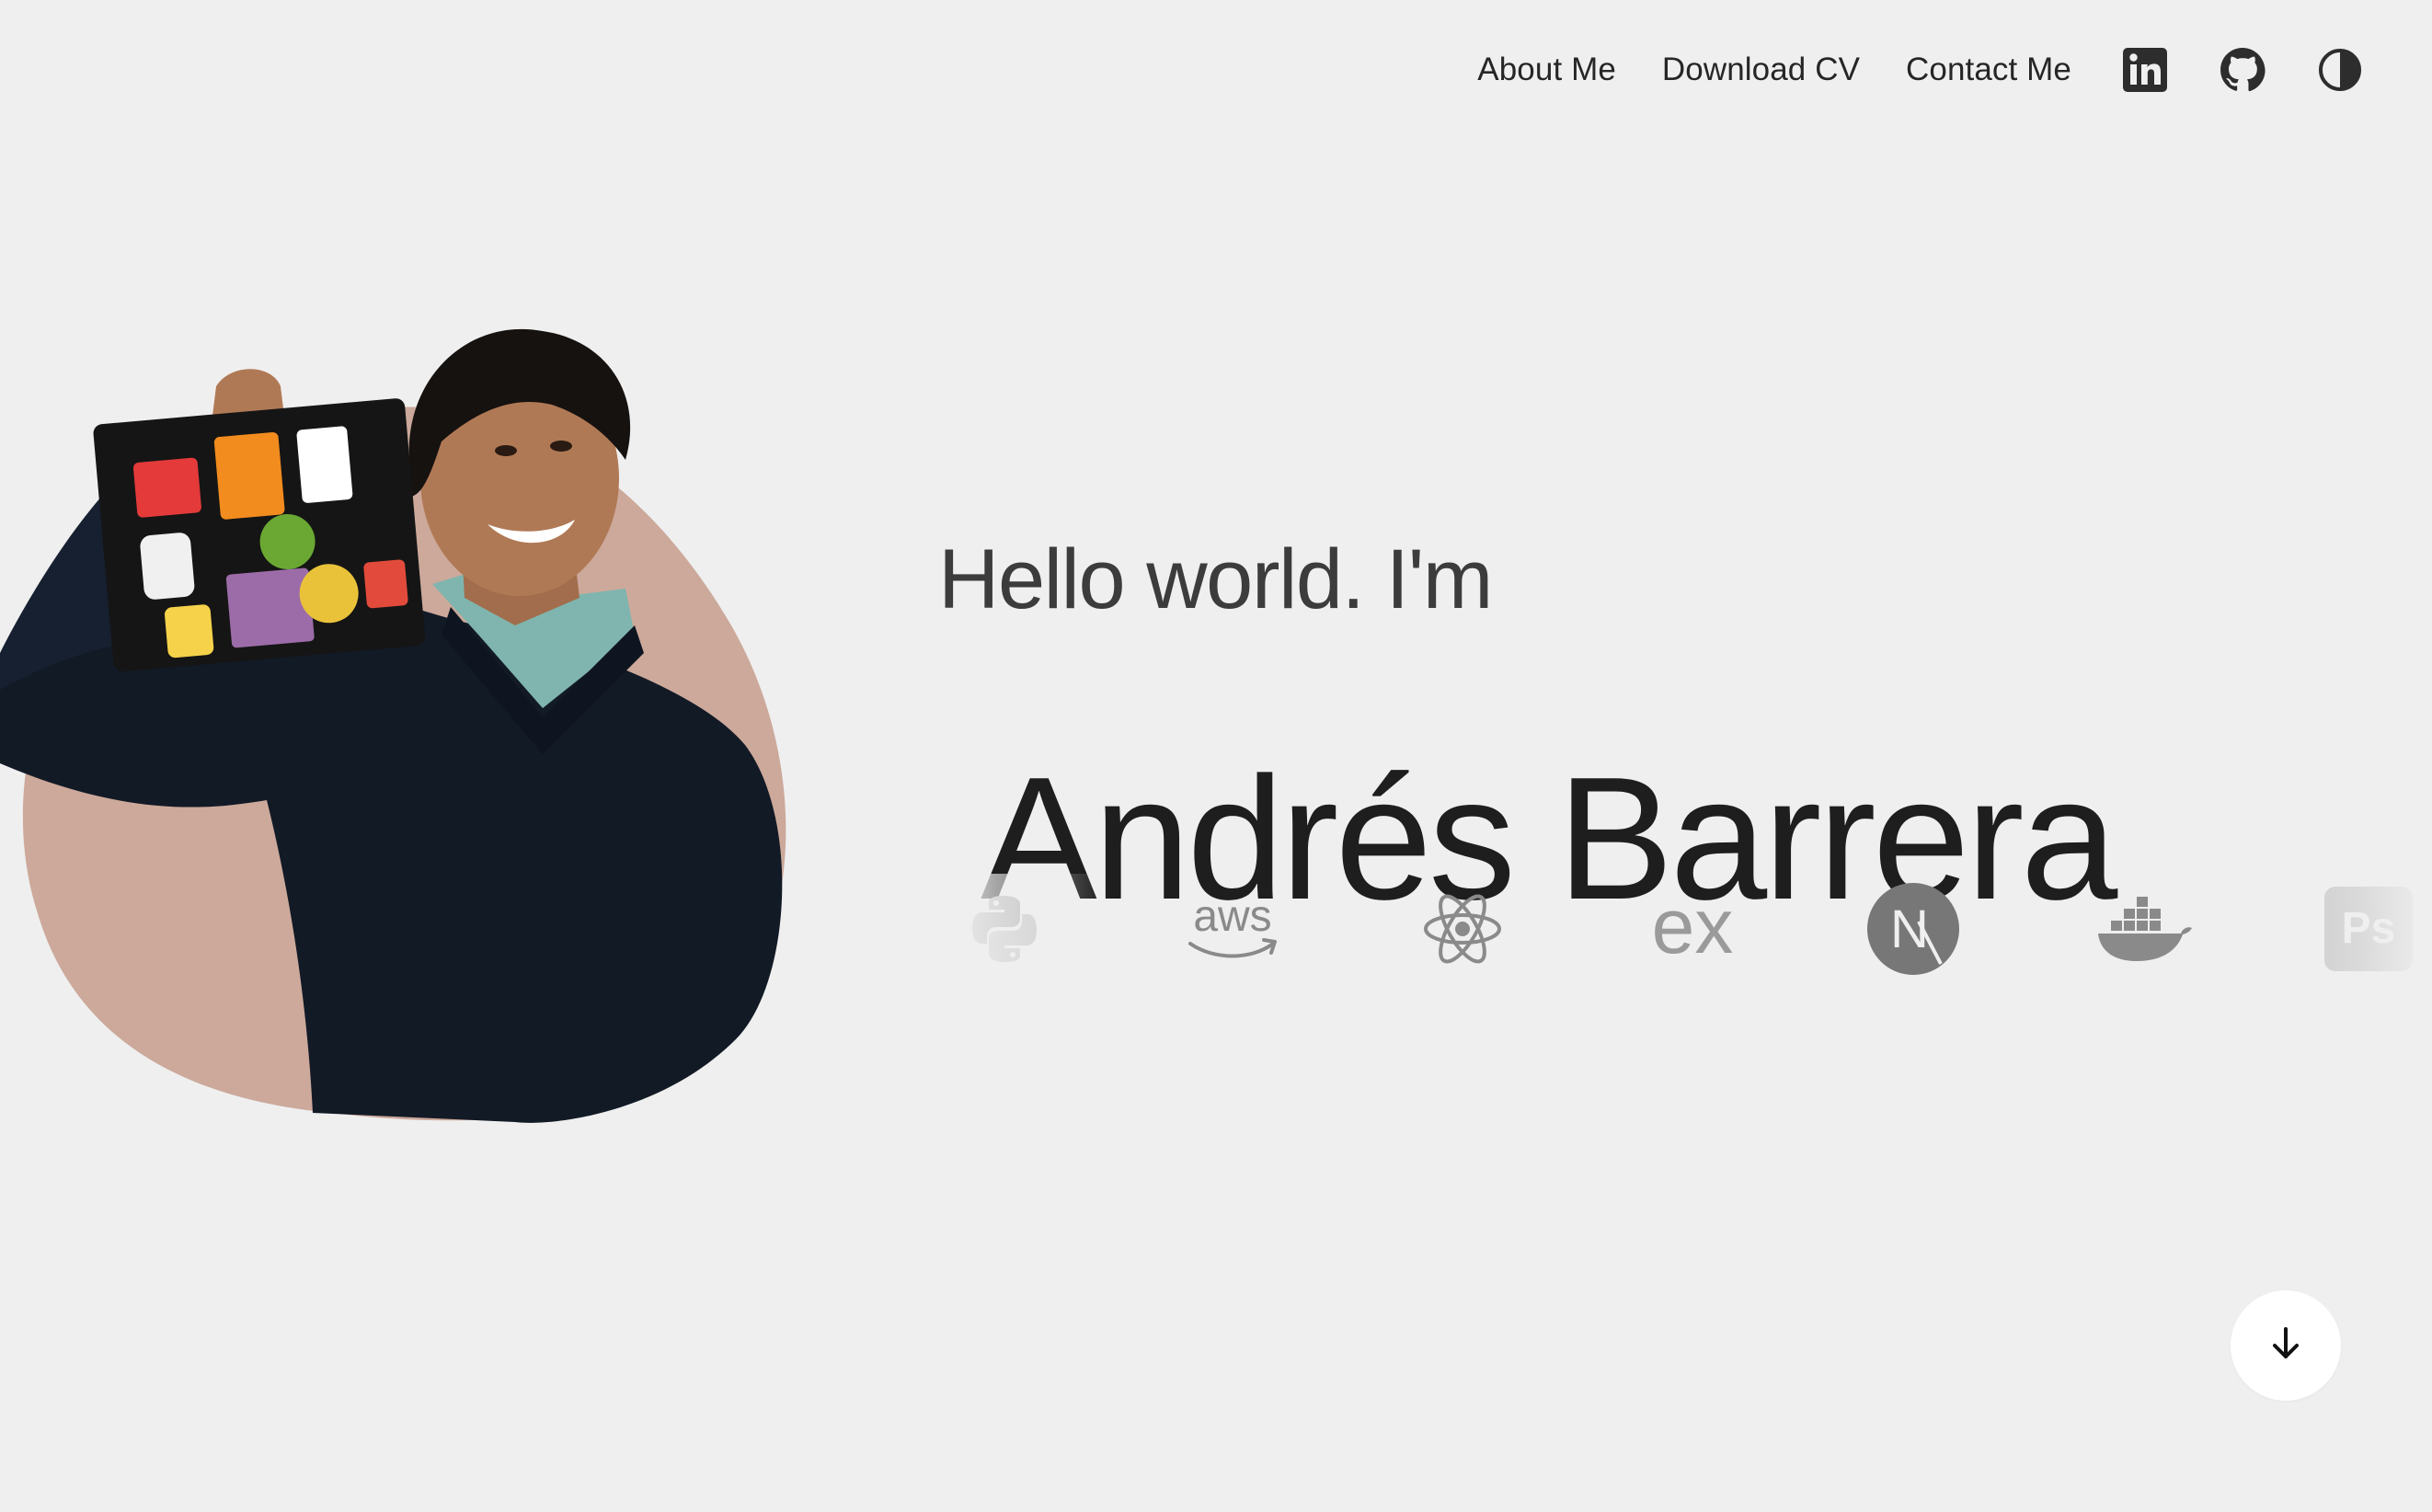 The width and height of the screenshot is (2432, 1512). I want to click on photoshop-label: Ps, so click(2369, 928).